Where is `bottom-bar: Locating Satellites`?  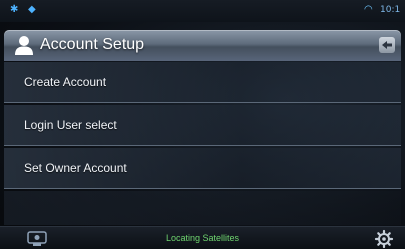 bottom-bar: Locating Satellites is located at coordinates (202, 237).